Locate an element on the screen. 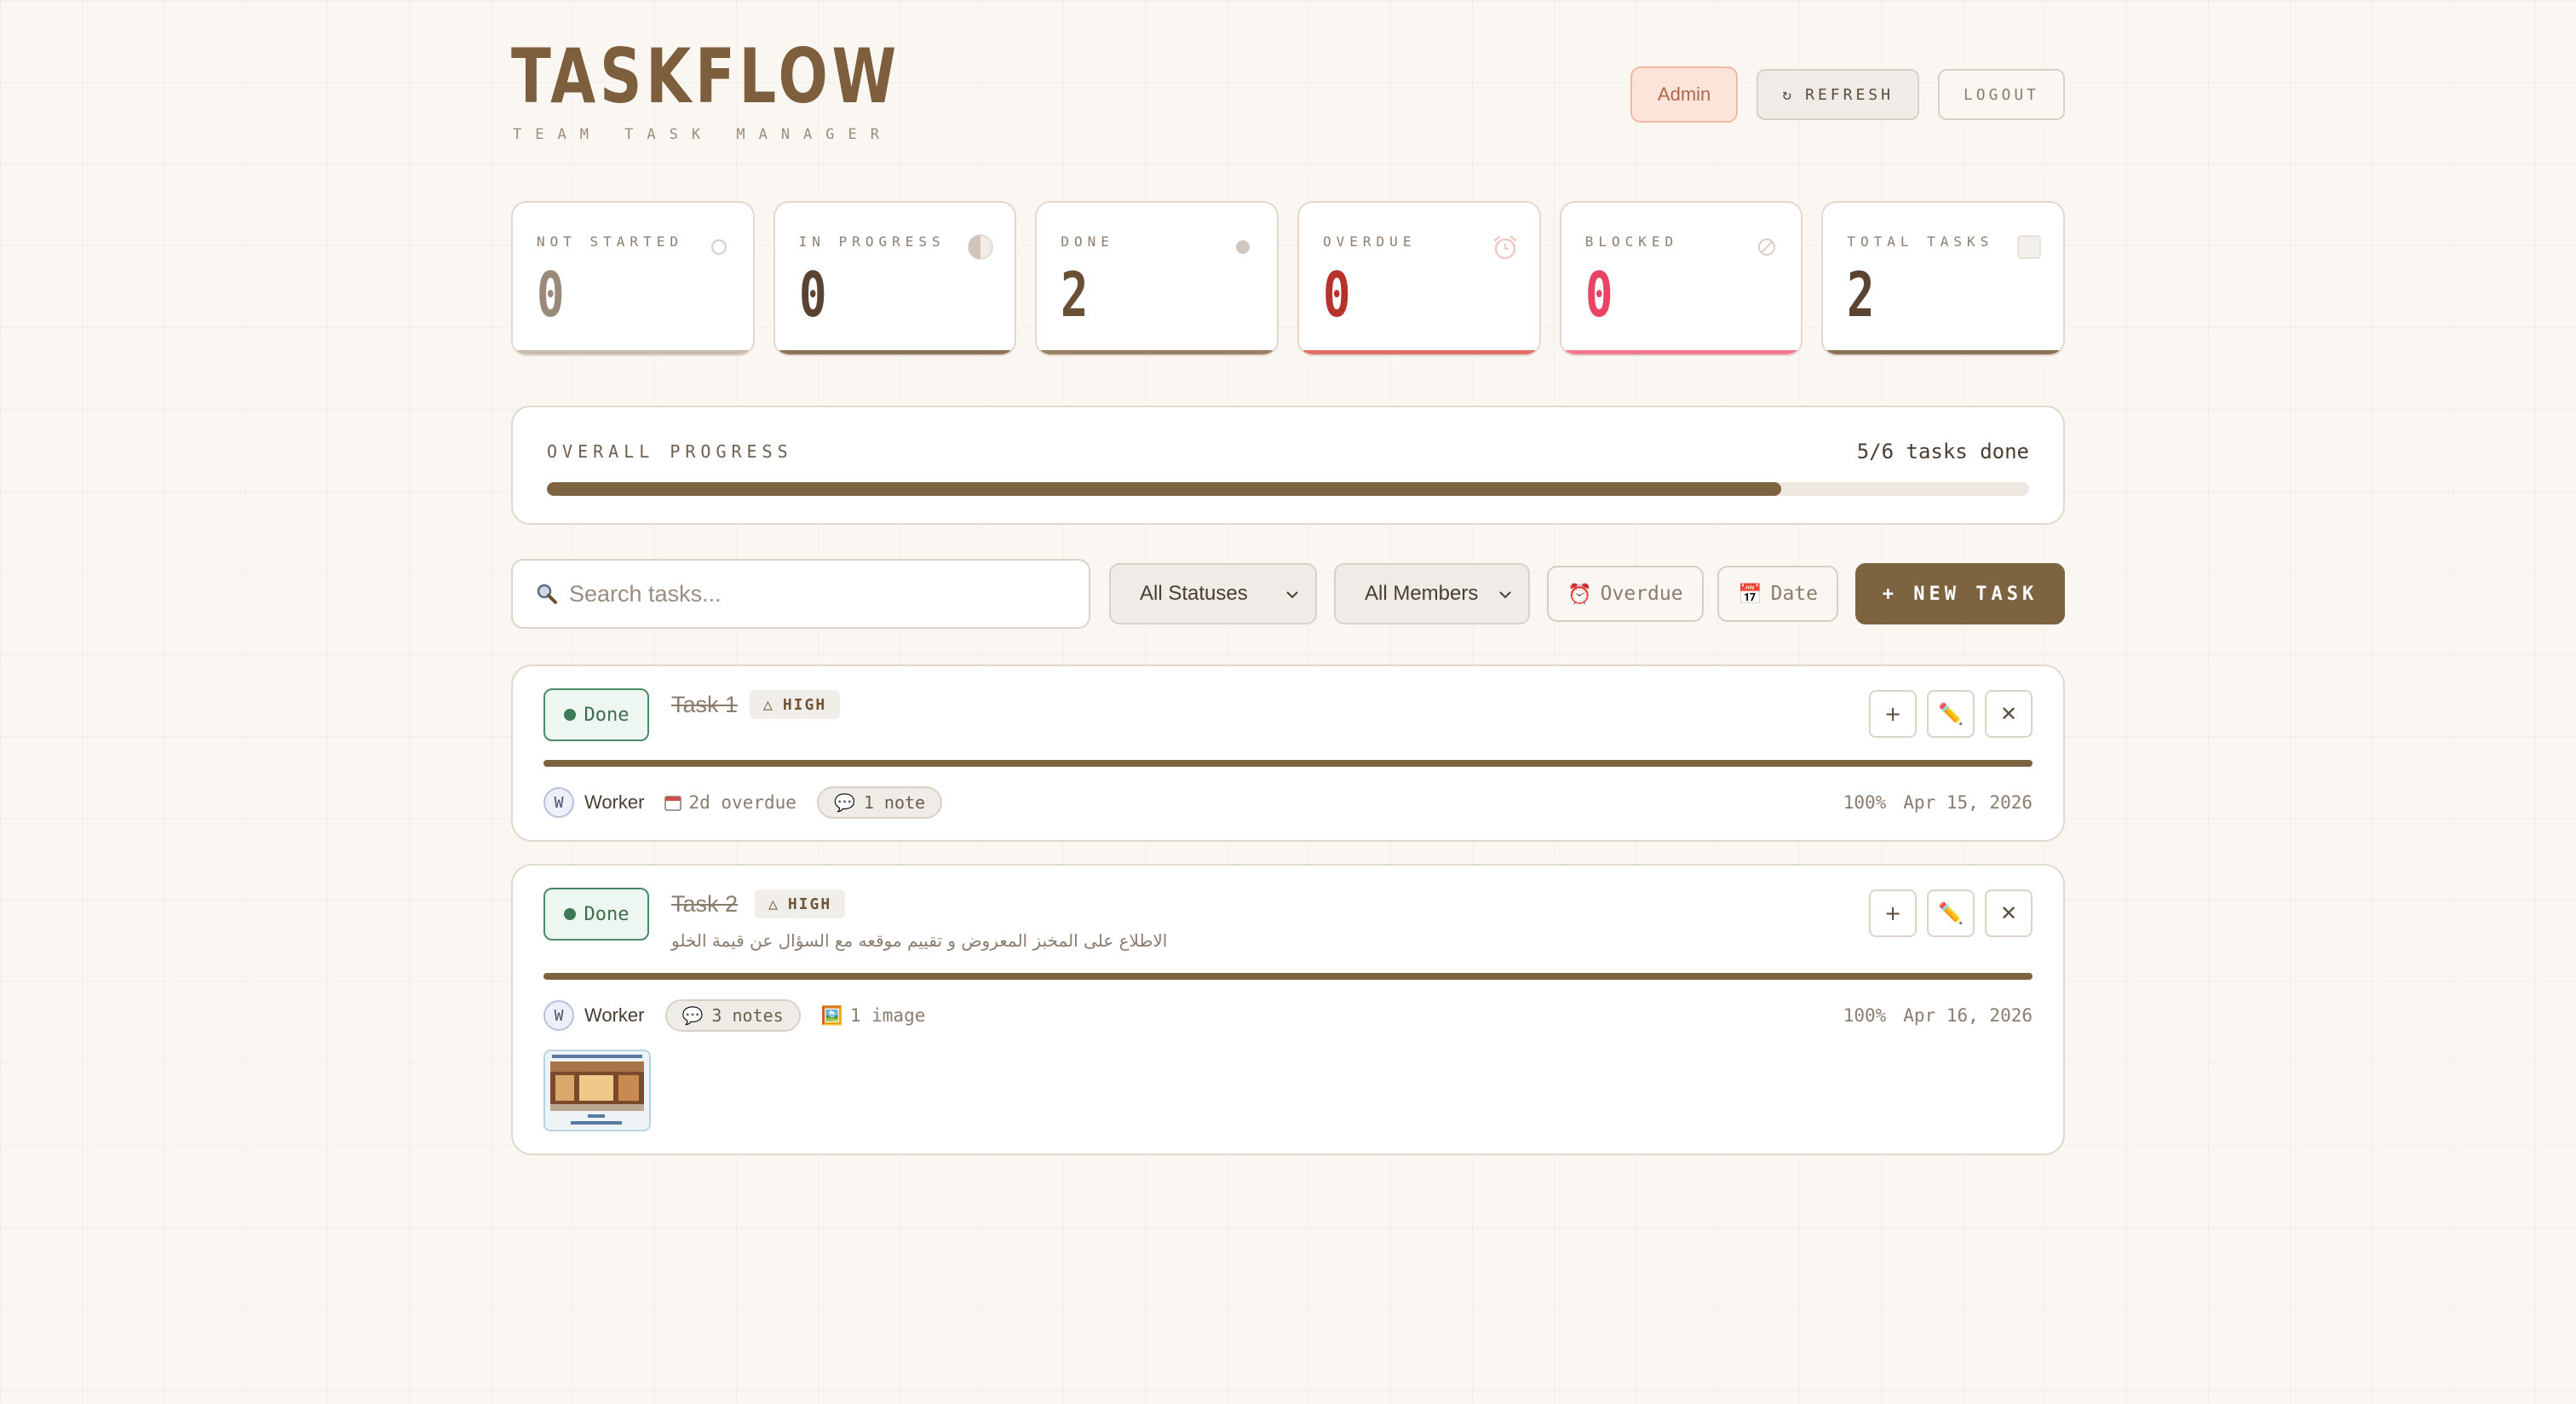 This screenshot has width=2576, height=1404. stat-card-overdue: OVERDUE 0 is located at coordinates (1419, 278).